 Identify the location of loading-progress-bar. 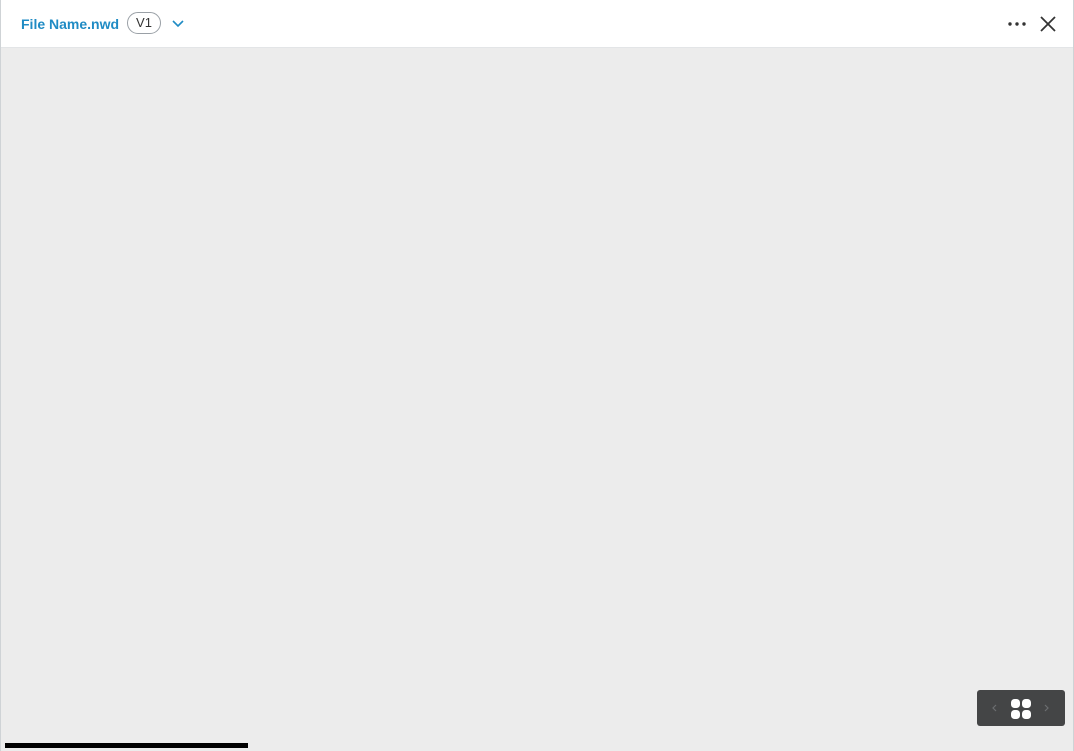
(126, 745).